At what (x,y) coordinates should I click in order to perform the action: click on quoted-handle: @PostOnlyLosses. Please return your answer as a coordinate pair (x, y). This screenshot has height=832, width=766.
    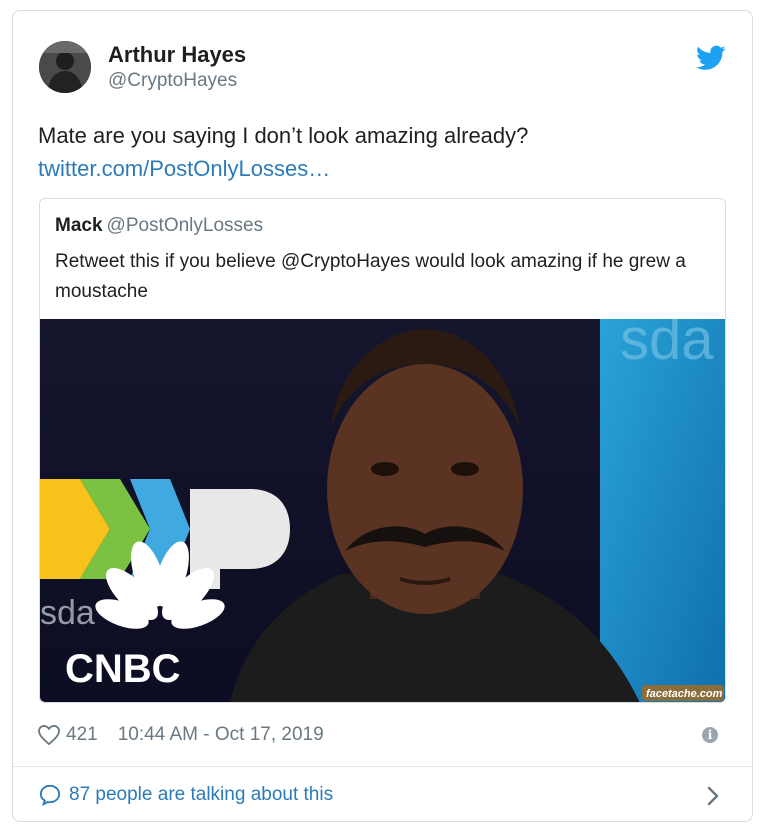
    Looking at the image, I should click on (185, 225).